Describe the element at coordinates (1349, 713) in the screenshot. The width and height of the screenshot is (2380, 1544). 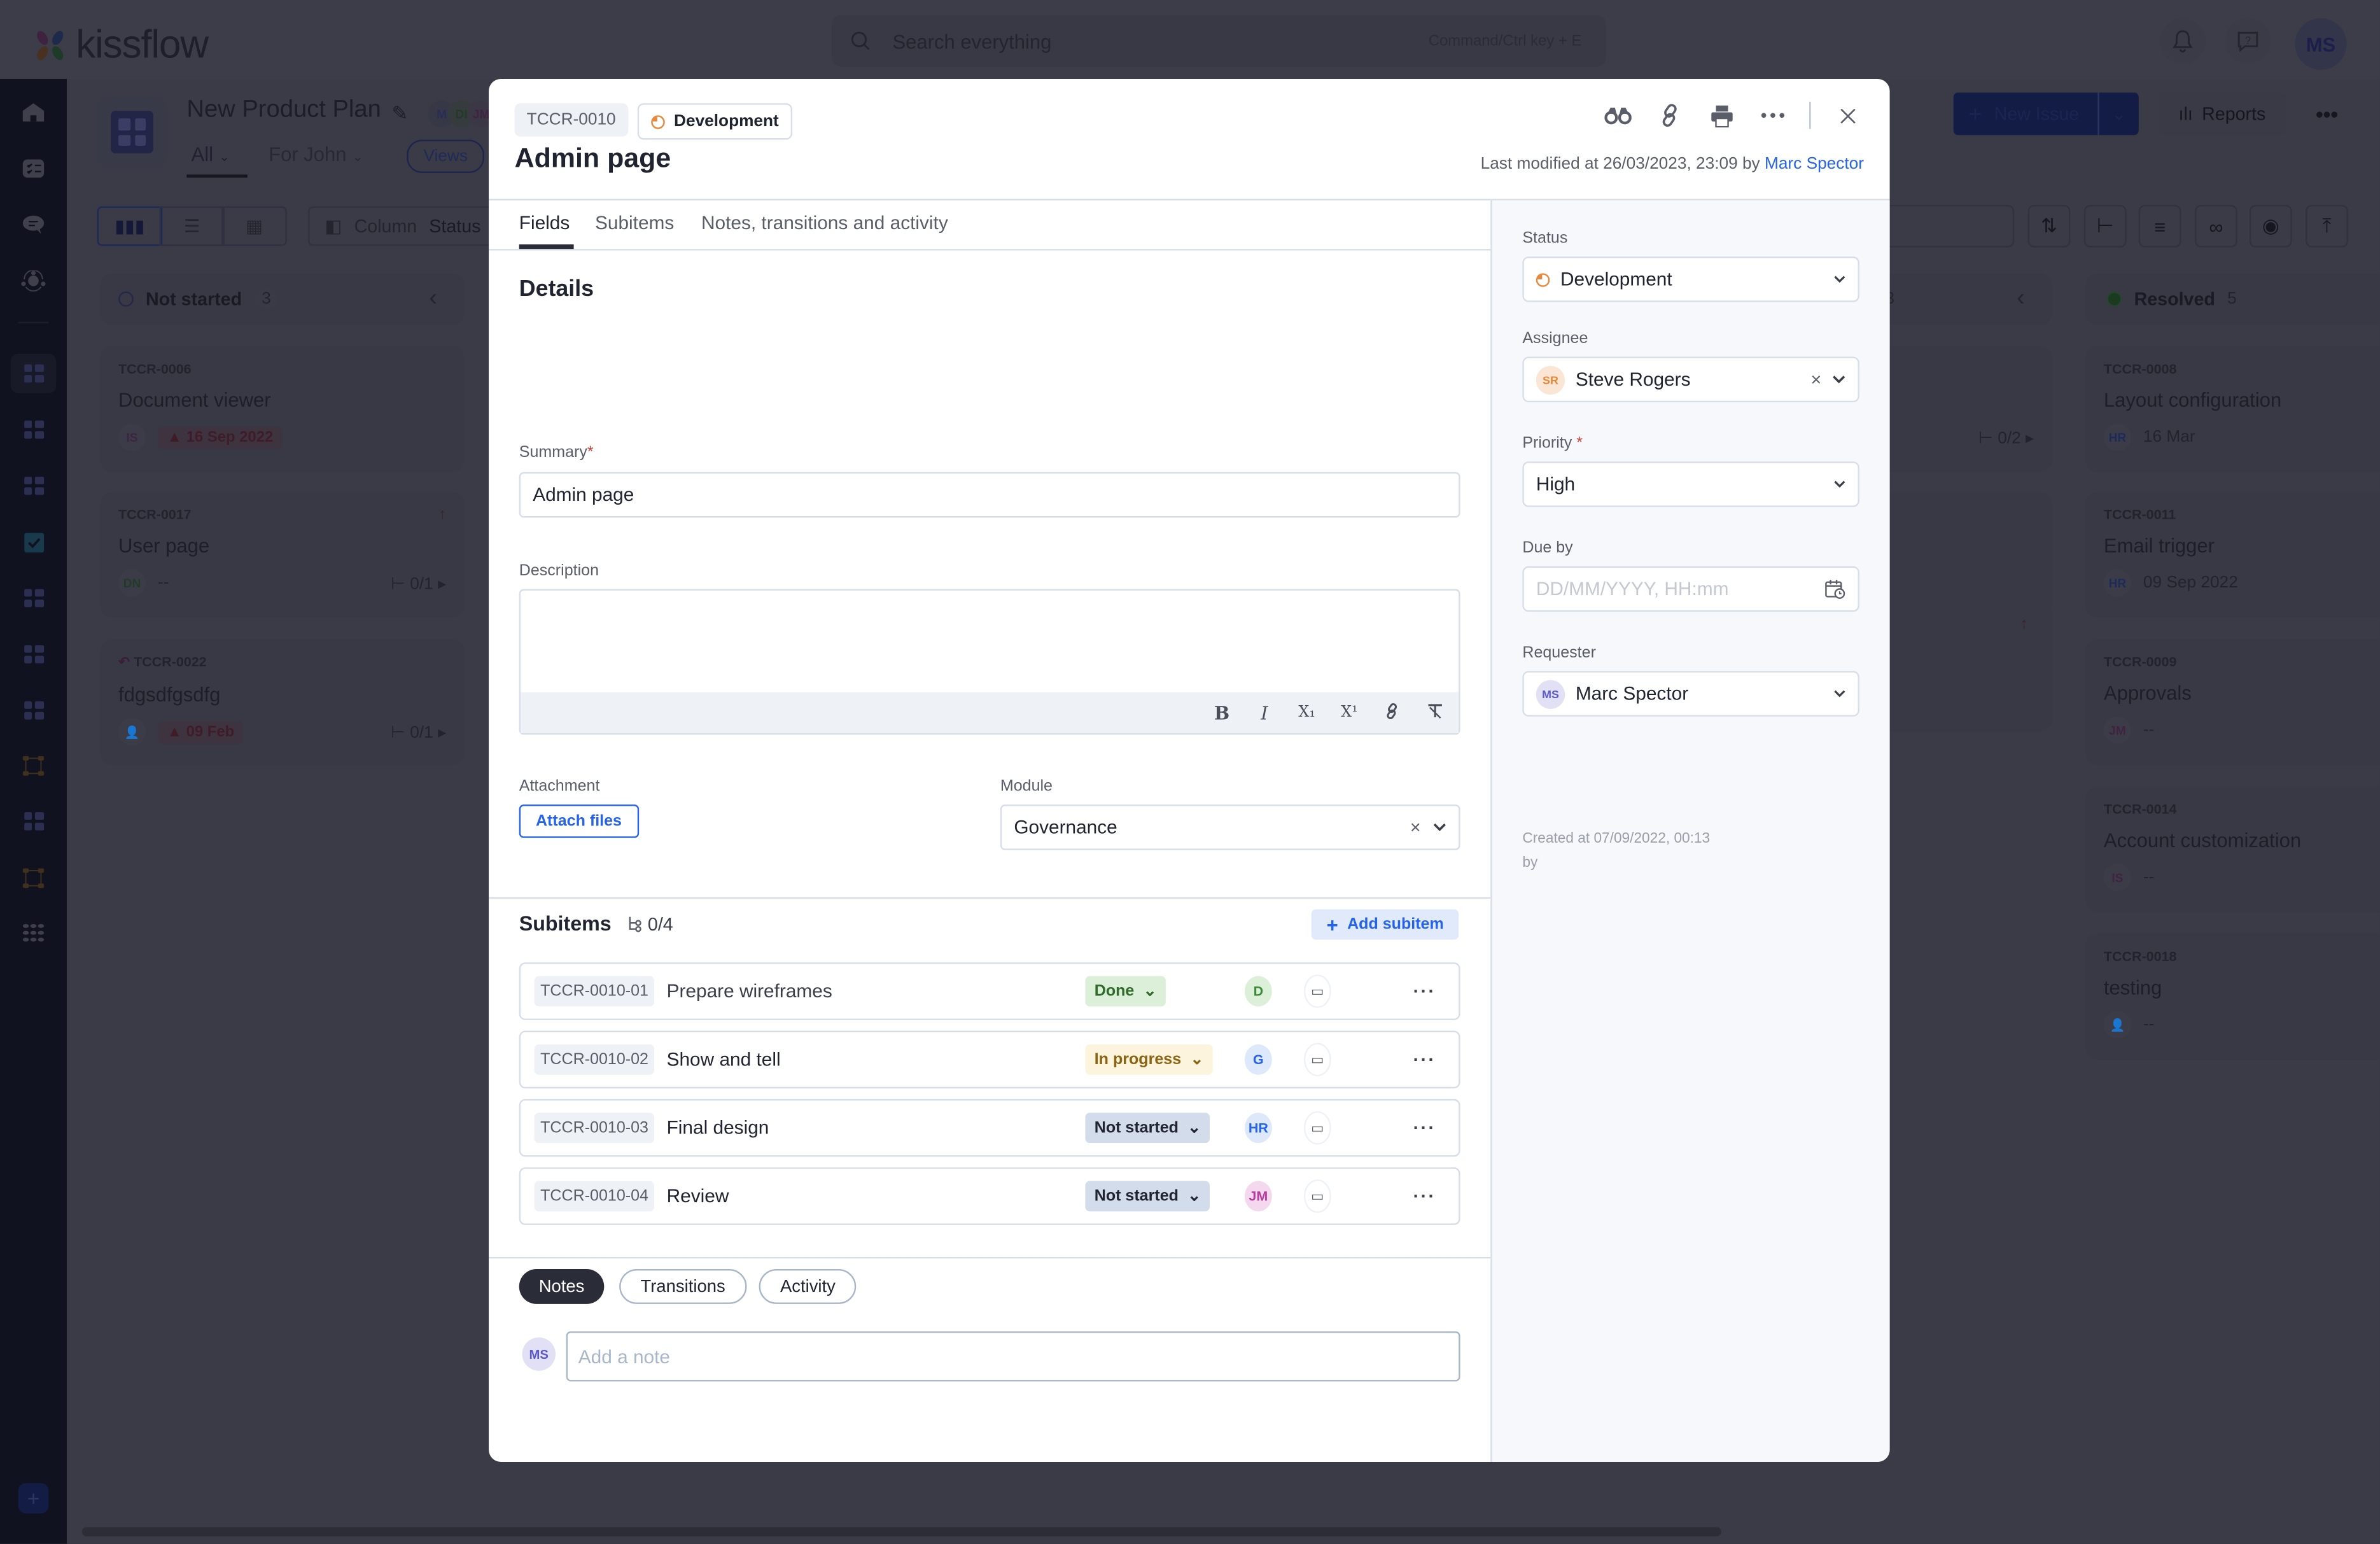
I see `superscript-button: X¹` at that location.